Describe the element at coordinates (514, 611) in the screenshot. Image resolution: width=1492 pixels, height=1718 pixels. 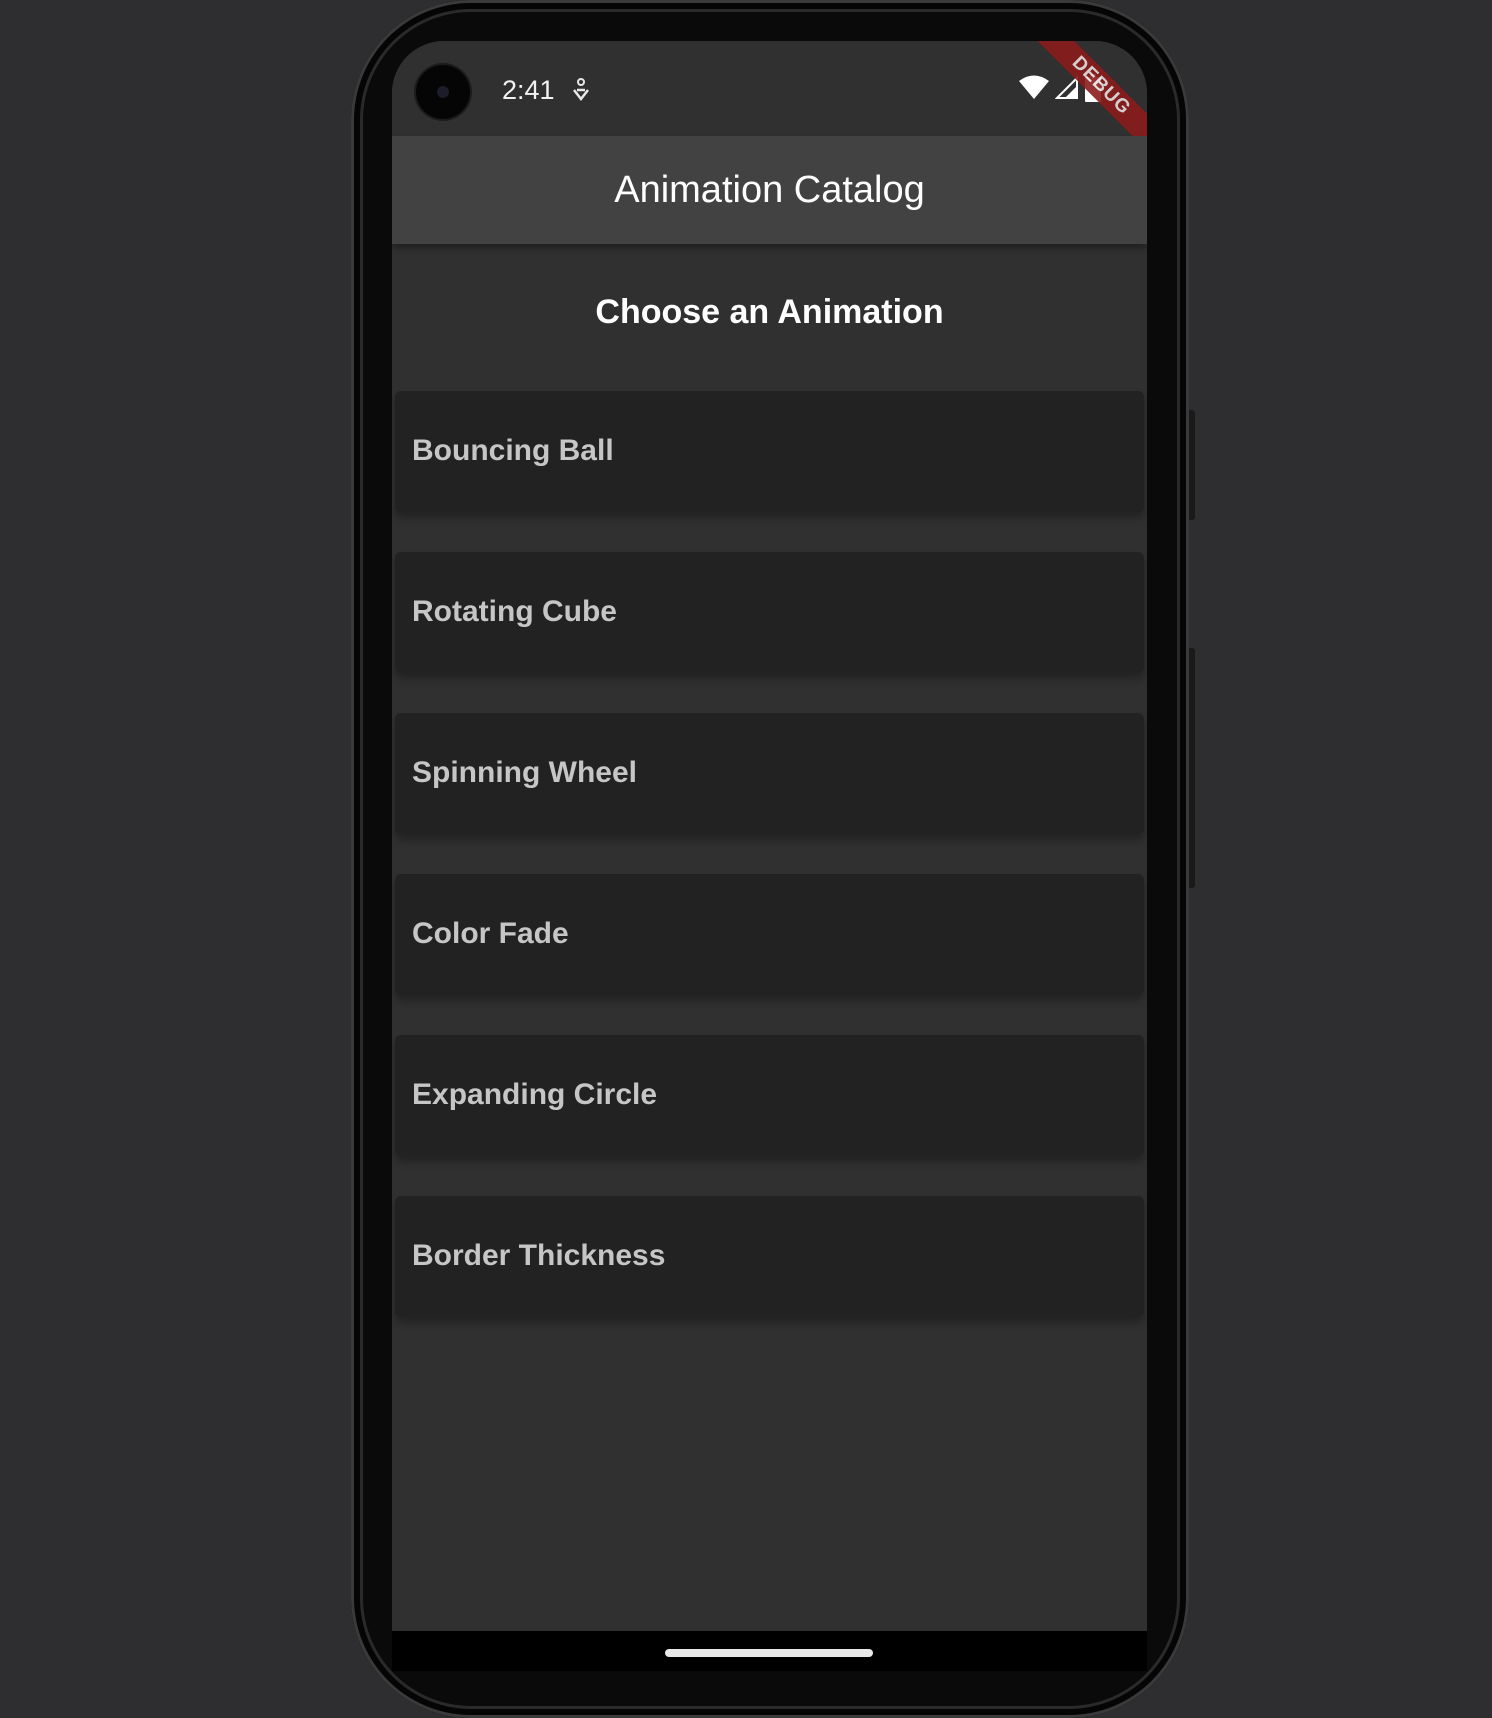
I see `card-label: Rotating Cube` at that location.